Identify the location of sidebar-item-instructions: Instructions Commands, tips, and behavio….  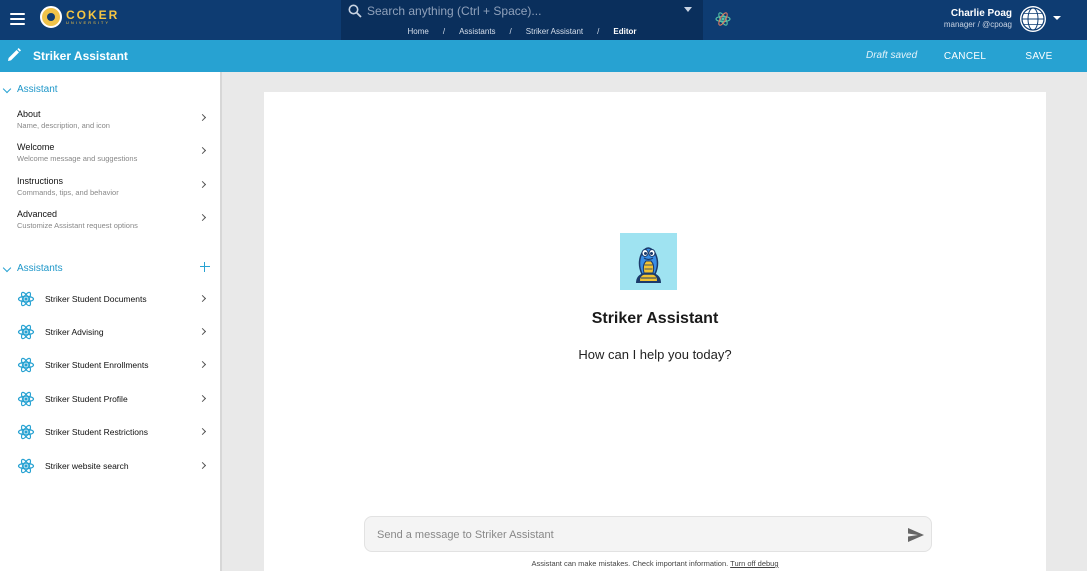
(111, 191).